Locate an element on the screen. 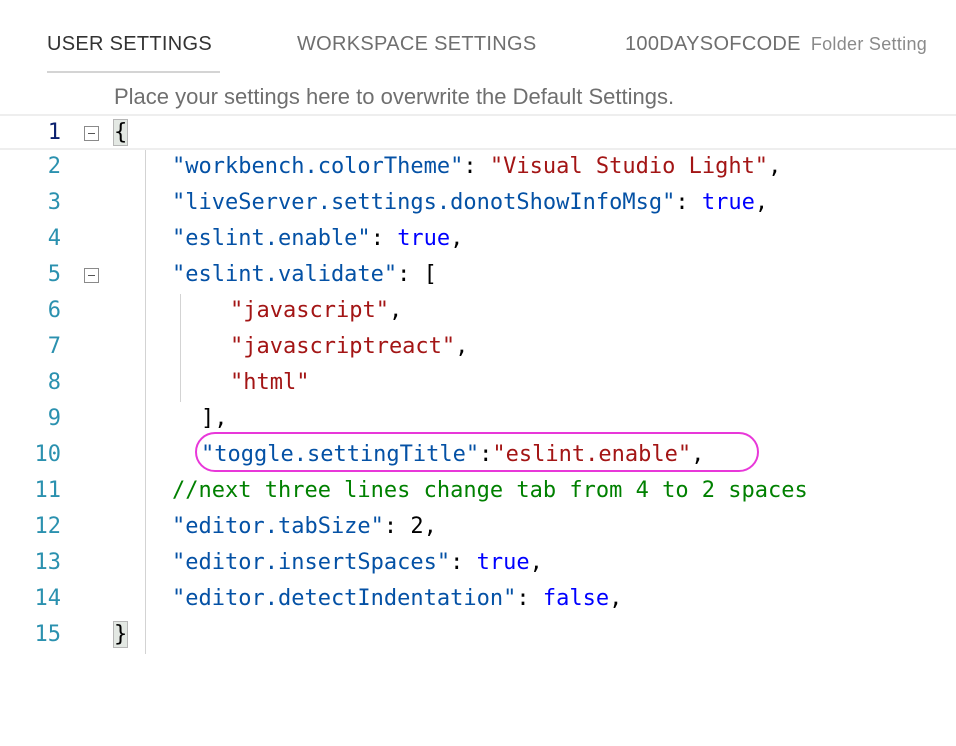 The height and width of the screenshot is (746, 956). code-line: 15} is located at coordinates (478, 636).